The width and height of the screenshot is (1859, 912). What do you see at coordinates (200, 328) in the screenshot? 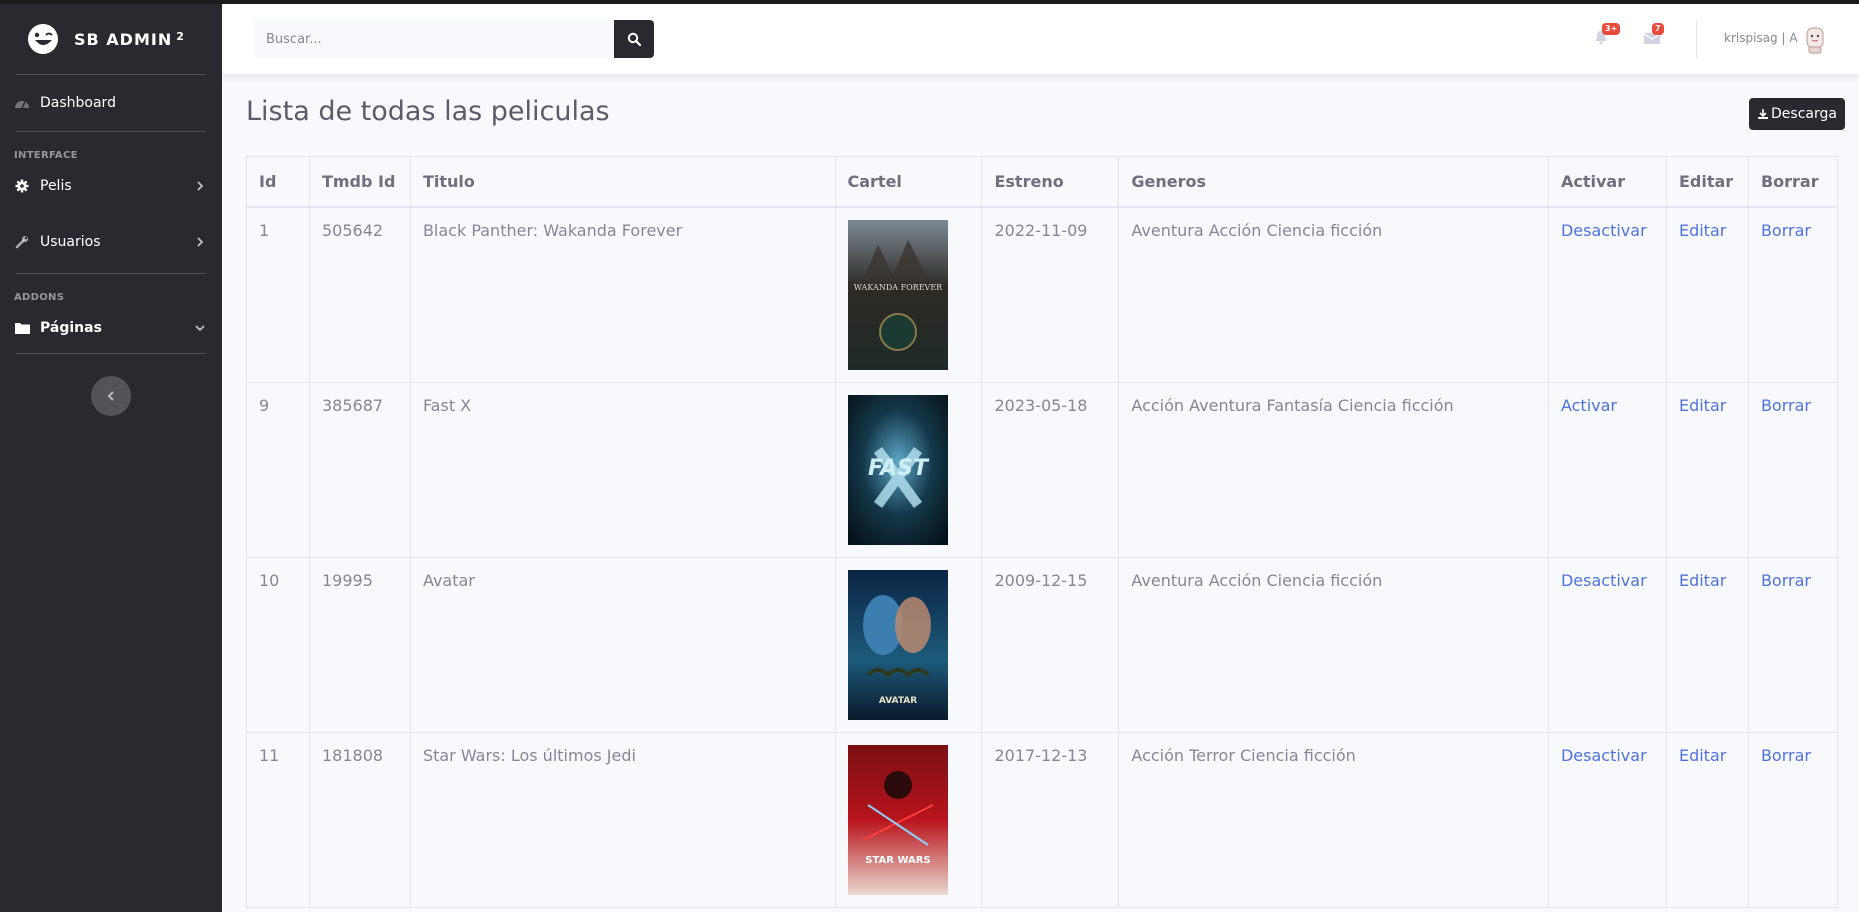
I see `chevron-down-icon` at bounding box center [200, 328].